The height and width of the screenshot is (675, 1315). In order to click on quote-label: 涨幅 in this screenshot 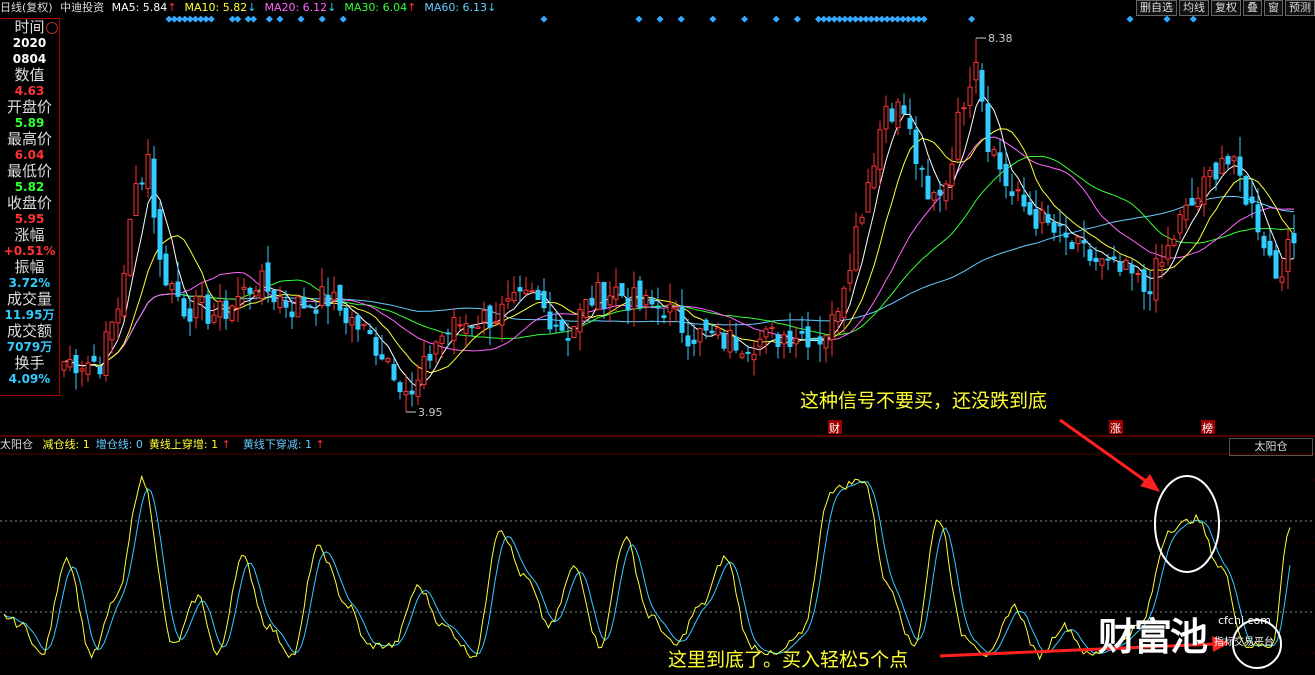, I will do `click(29, 235)`.